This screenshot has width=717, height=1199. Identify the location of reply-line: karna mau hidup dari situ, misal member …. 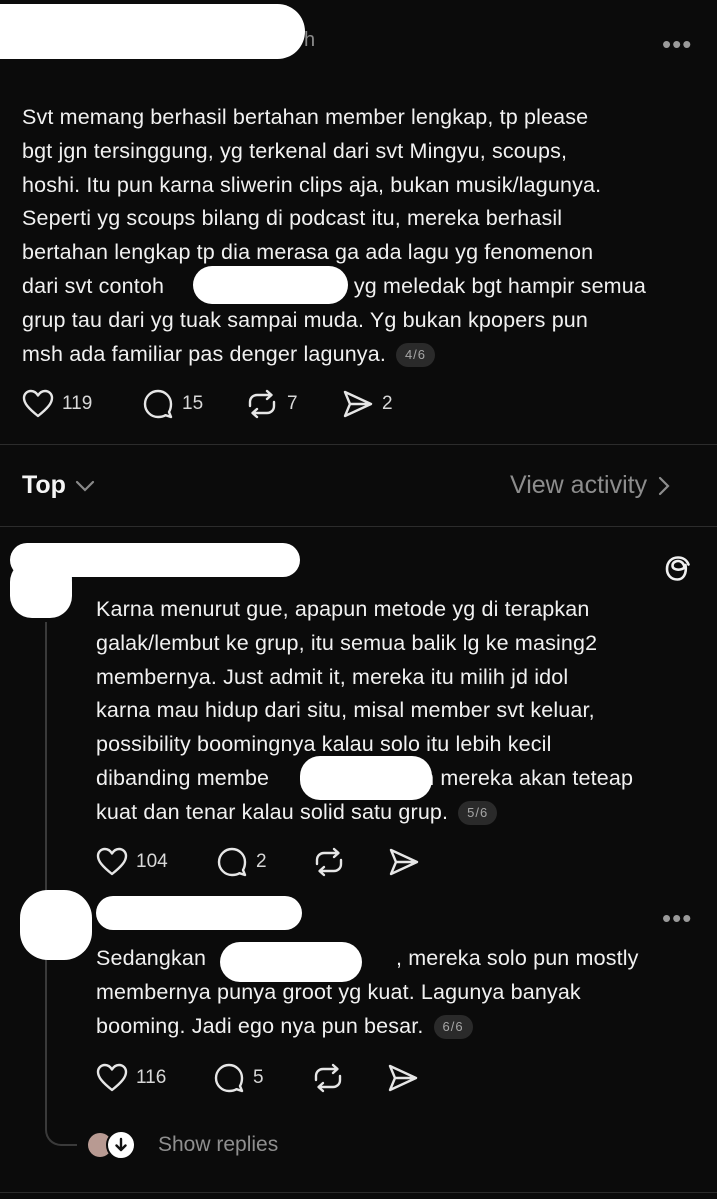
(345, 710).